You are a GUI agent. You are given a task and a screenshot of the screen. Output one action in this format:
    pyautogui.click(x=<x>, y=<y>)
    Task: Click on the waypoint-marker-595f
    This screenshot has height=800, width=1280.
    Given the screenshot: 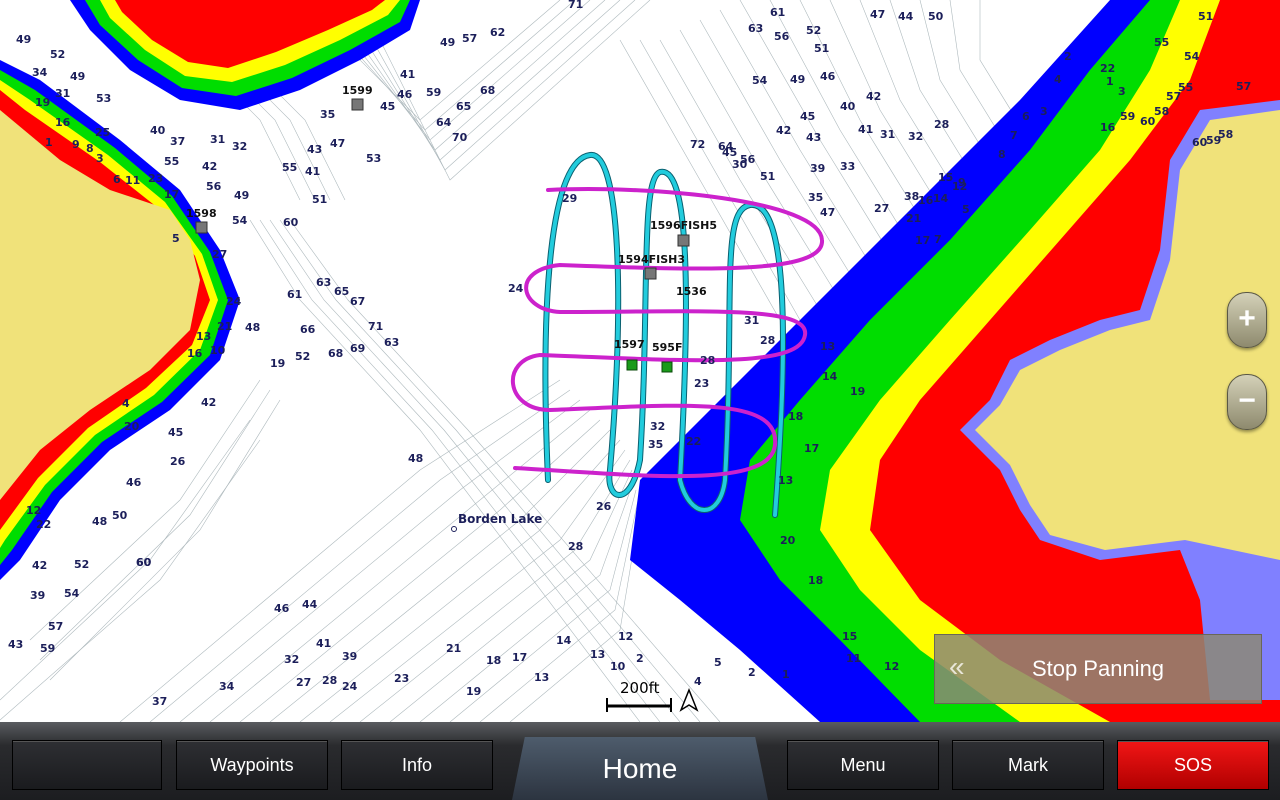 What is the action you would take?
    pyautogui.click(x=667, y=367)
    